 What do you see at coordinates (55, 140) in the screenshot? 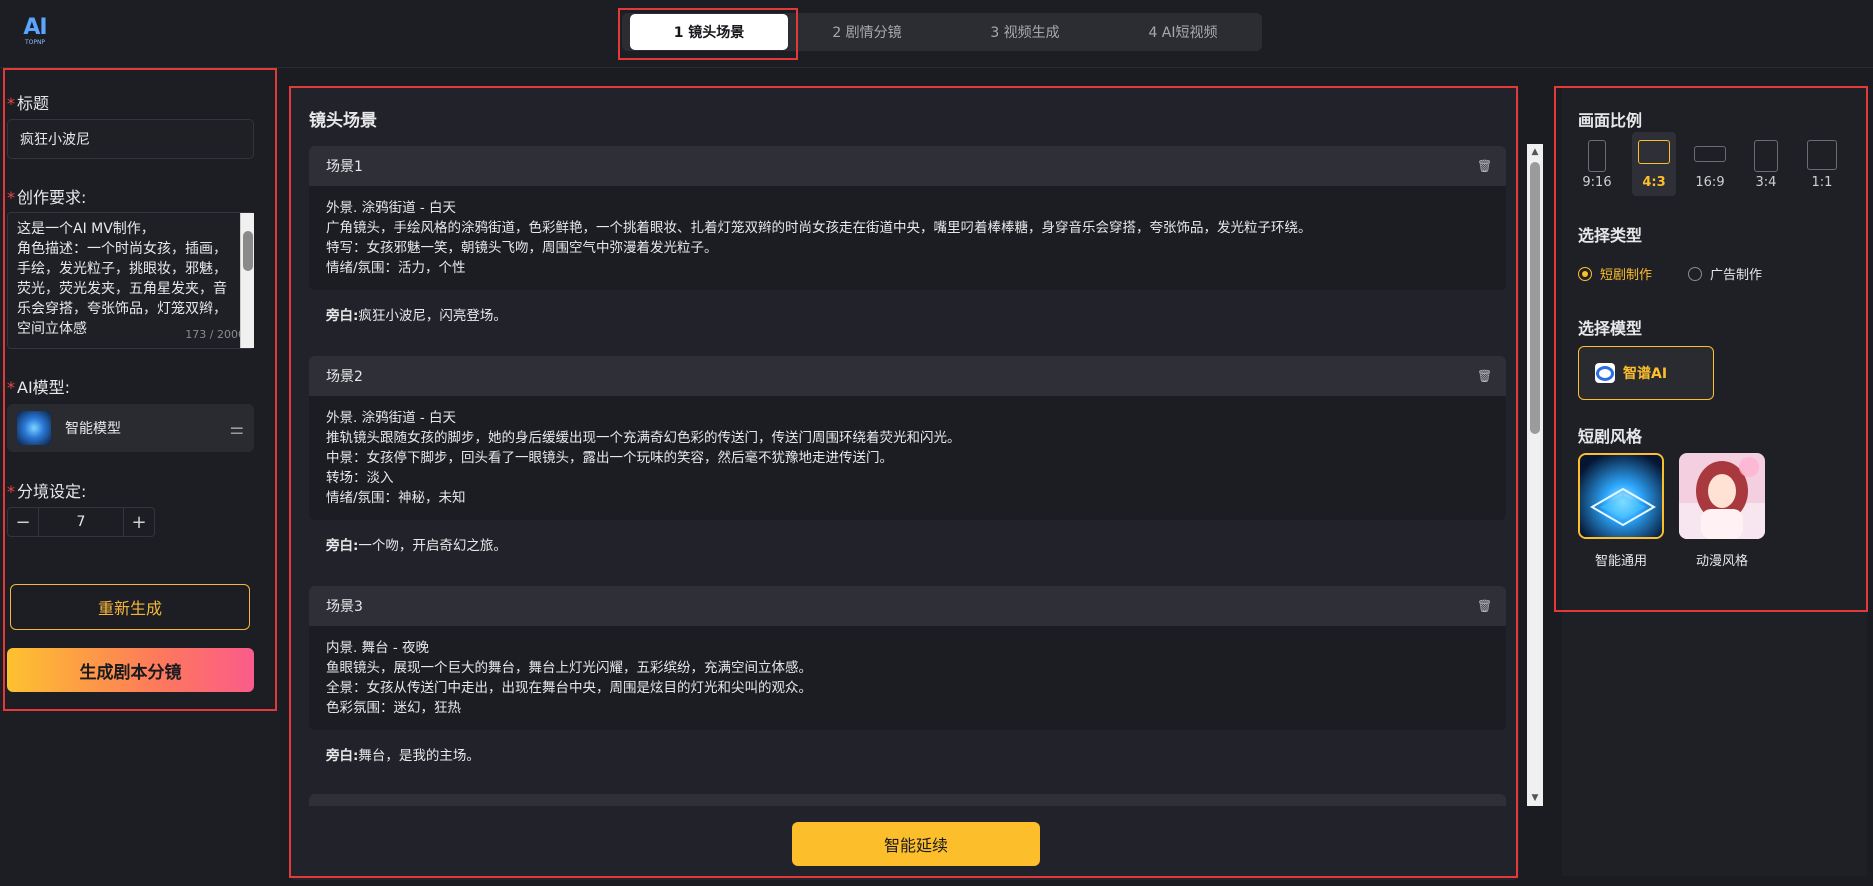
I see `title-input-value: 疯狂小波尼` at bounding box center [55, 140].